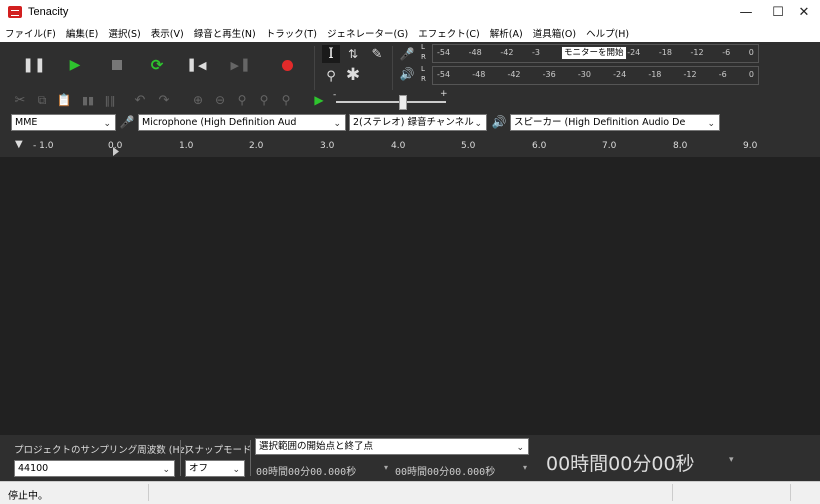  What do you see at coordinates (331, 76) in the screenshot?
I see `zoom-tool-icon: ⚲` at bounding box center [331, 76].